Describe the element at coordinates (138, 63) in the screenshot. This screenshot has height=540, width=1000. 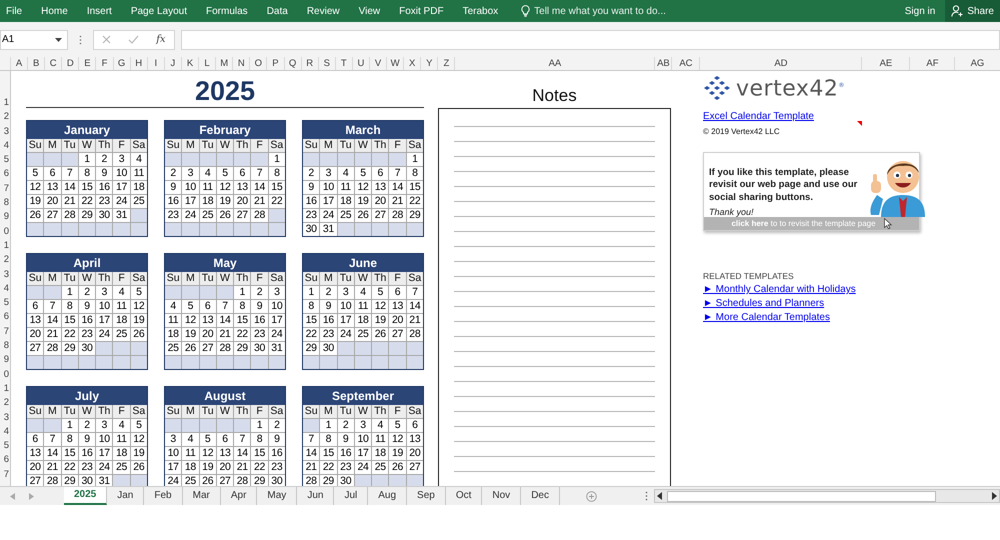
I see `column-header: H` at that location.